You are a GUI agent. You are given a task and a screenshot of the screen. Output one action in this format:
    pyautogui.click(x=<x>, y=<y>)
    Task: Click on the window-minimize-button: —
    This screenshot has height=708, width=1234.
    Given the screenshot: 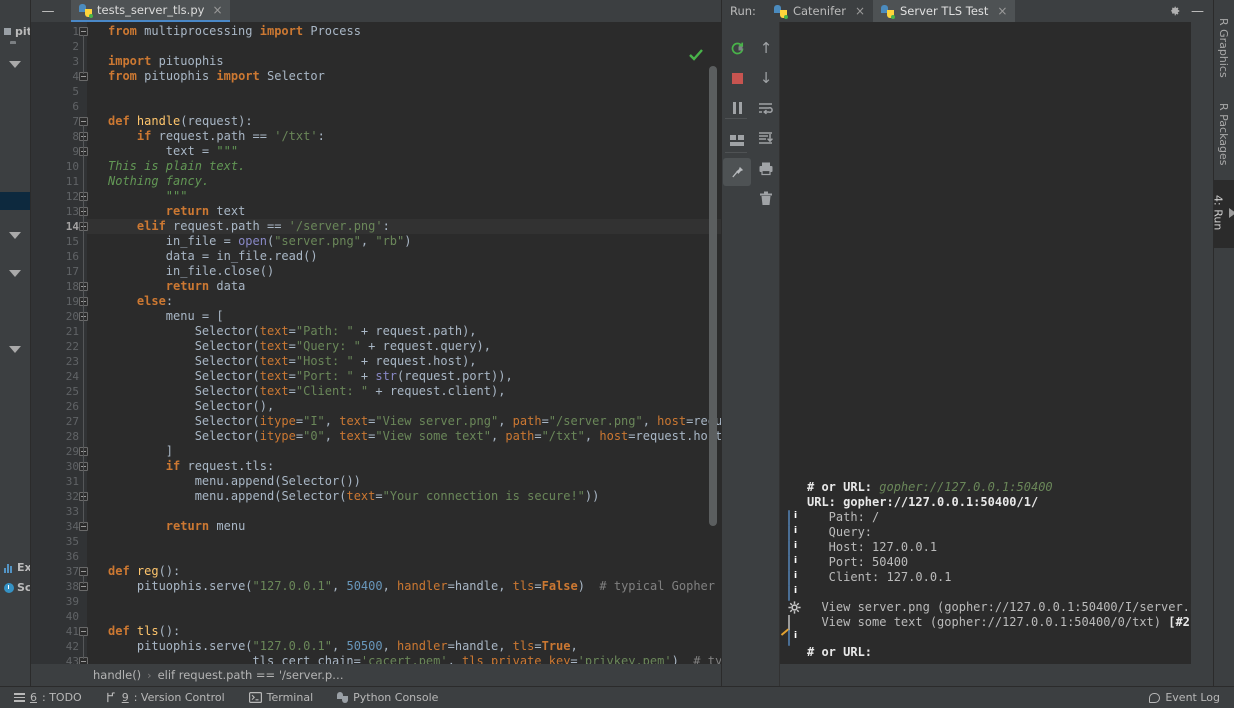 What is the action you would take?
    pyautogui.click(x=48, y=11)
    